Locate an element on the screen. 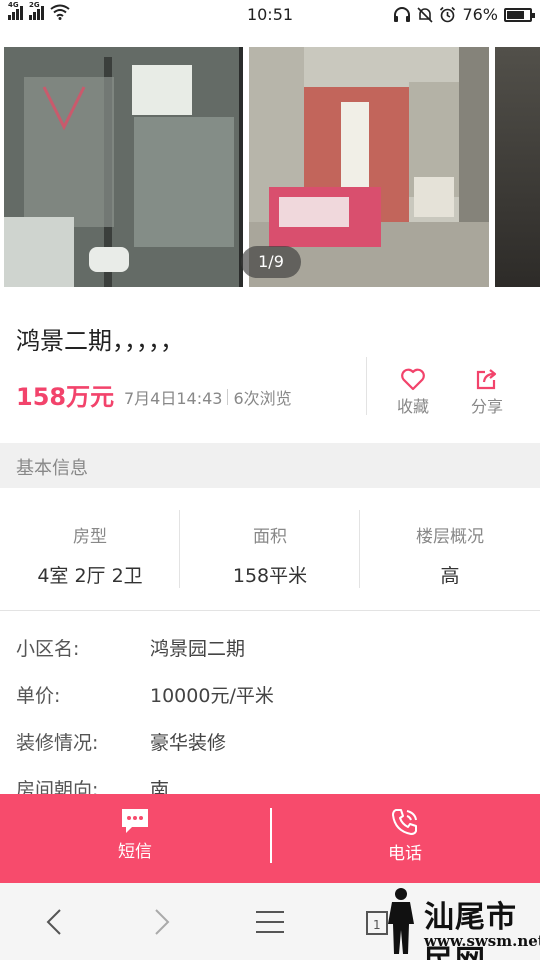 Image resolution: width=540 pixels, height=960 pixels. share-label: 分享 is located at coordinates (486, 406).